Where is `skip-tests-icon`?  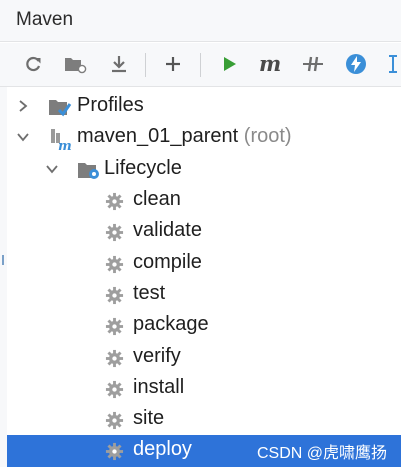 skip-tests-icon is located at coordinates (313, 64).